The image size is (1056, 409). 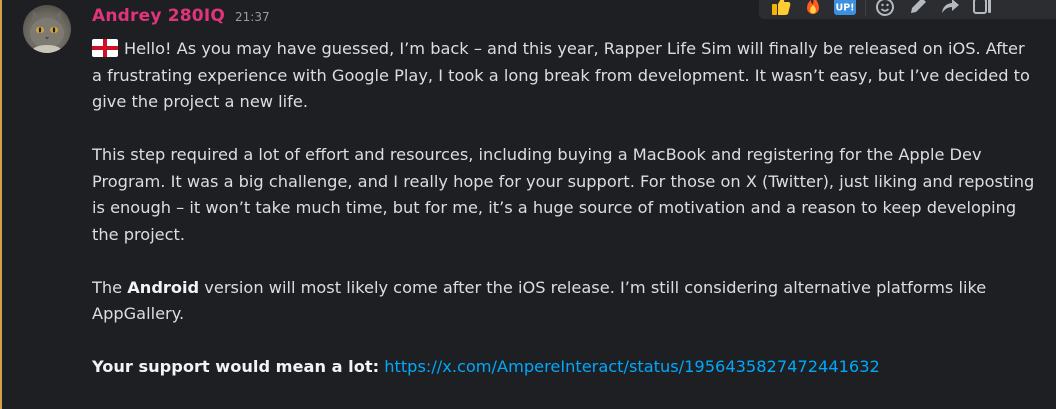 I want to click on thumbs-up-icon, so click(x=781, y=10).